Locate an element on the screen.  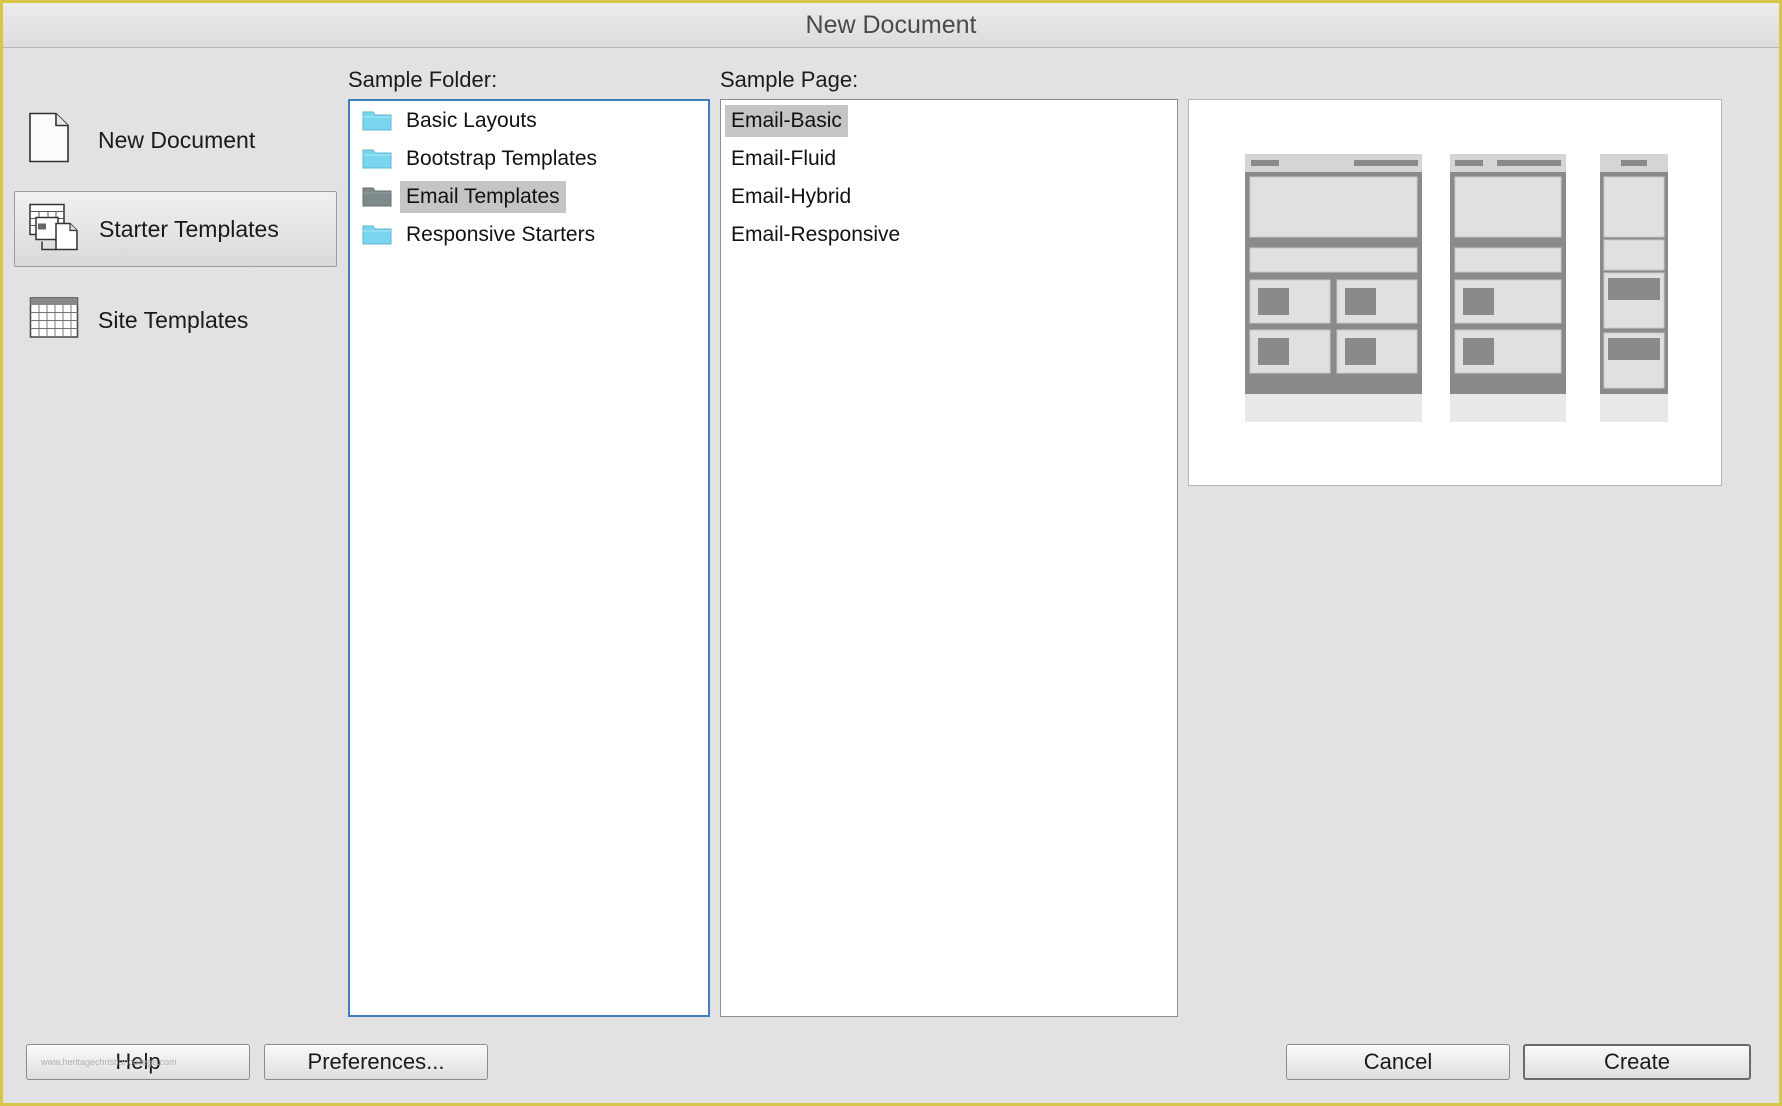
title-bar: New Document is located at coordinates (891, 25).